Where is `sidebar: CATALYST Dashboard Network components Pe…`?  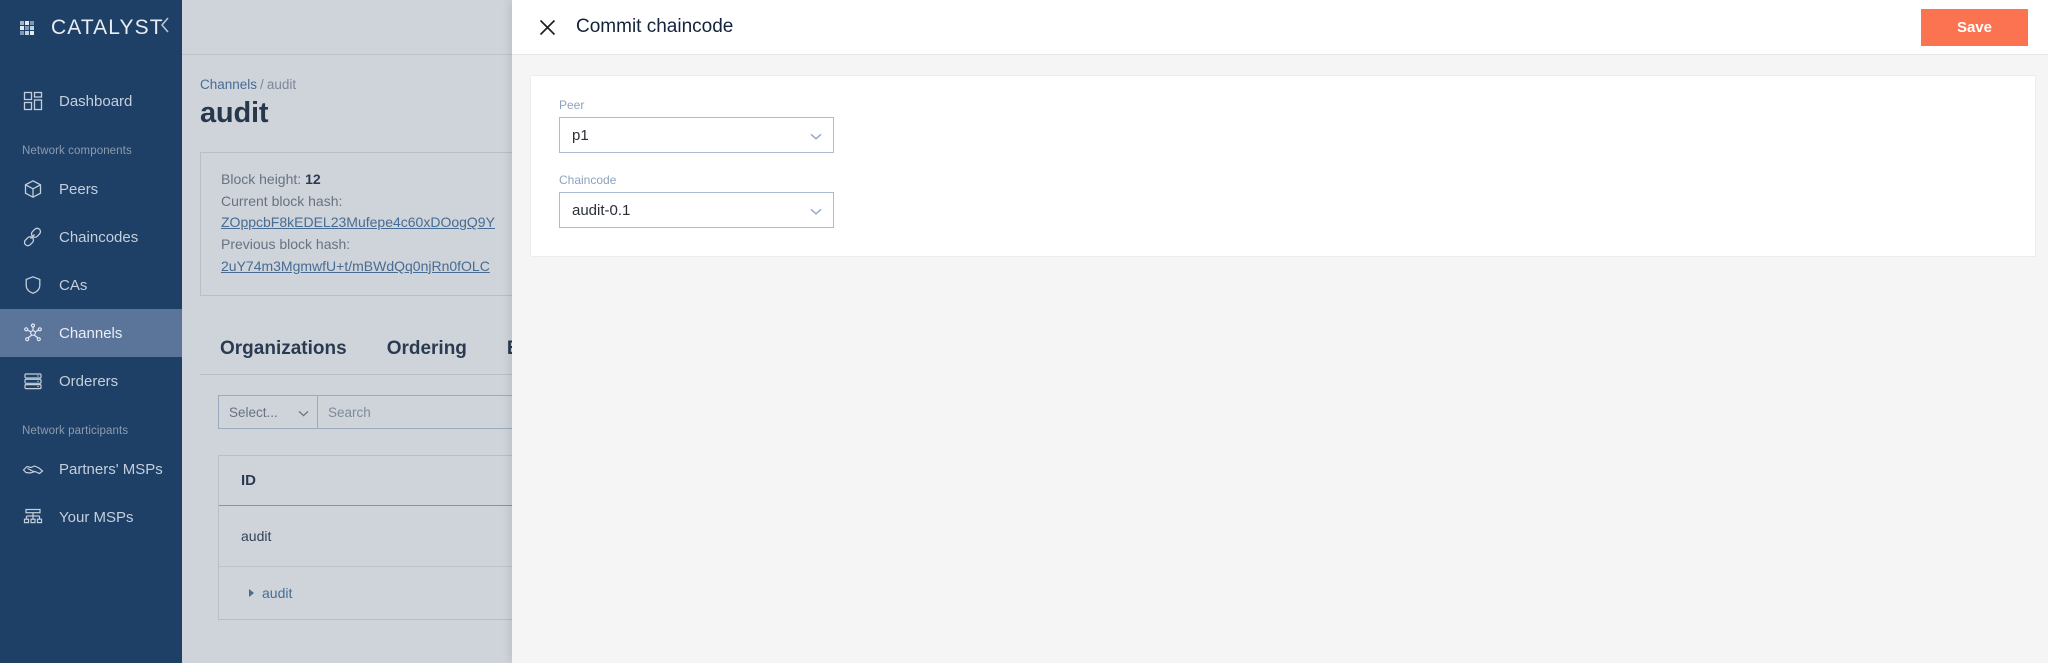
sidebar: CATALYST Dashboard Network components Pe… is located at coordinates (91, 331).